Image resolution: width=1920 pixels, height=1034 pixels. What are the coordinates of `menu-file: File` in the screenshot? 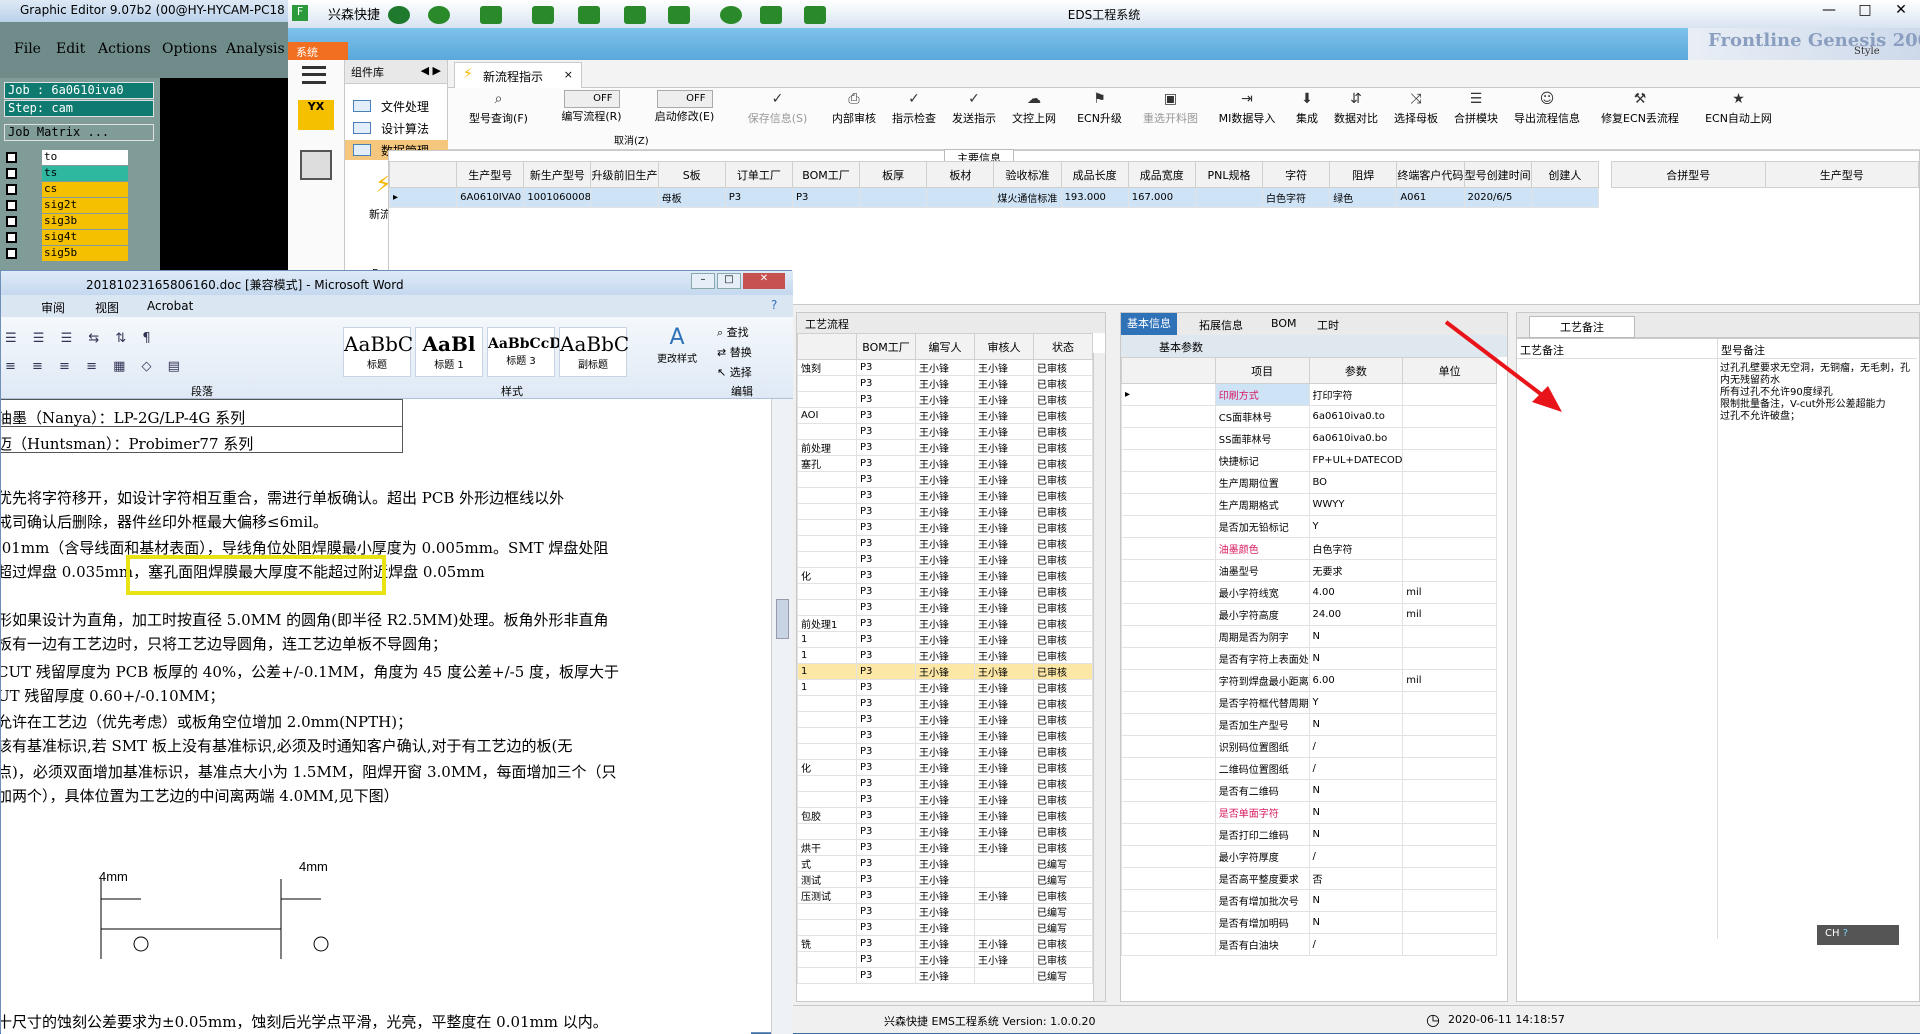 It's located at (27, 49).